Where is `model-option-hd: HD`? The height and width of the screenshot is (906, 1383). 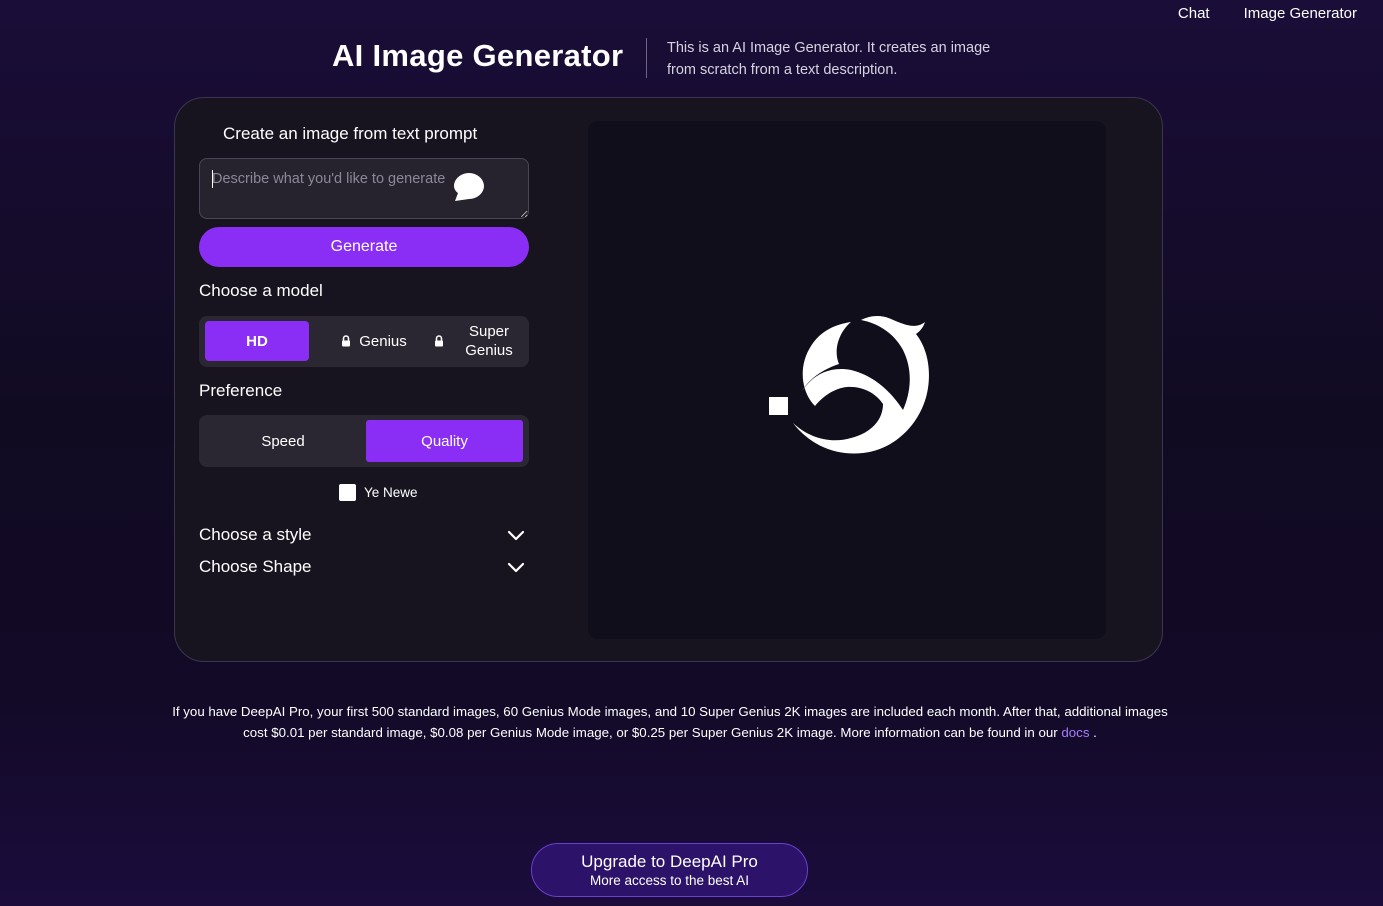
model-option-hd: HD is located at coordinates (257, 341).